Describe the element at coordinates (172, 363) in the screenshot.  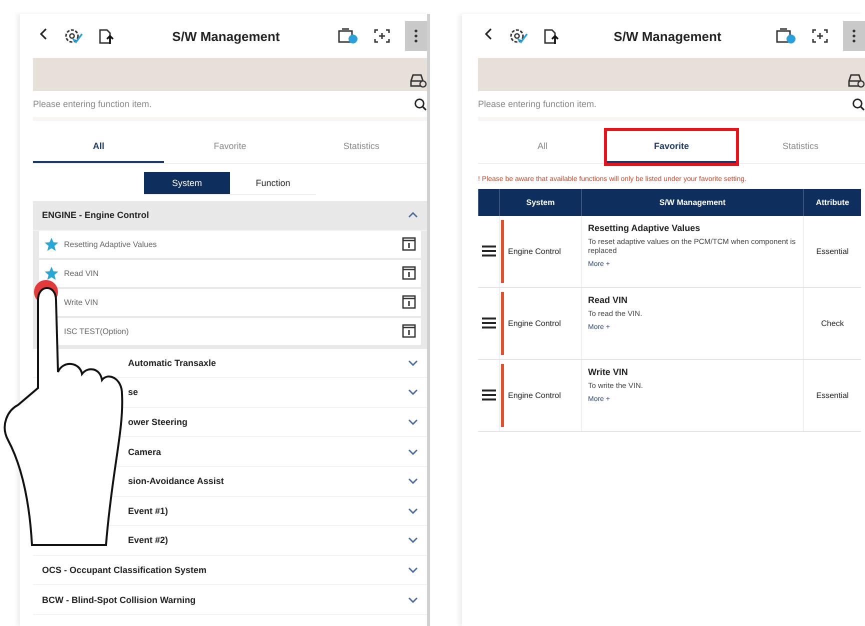
I see `accordion-title: Automatic Transaxle` at that location.